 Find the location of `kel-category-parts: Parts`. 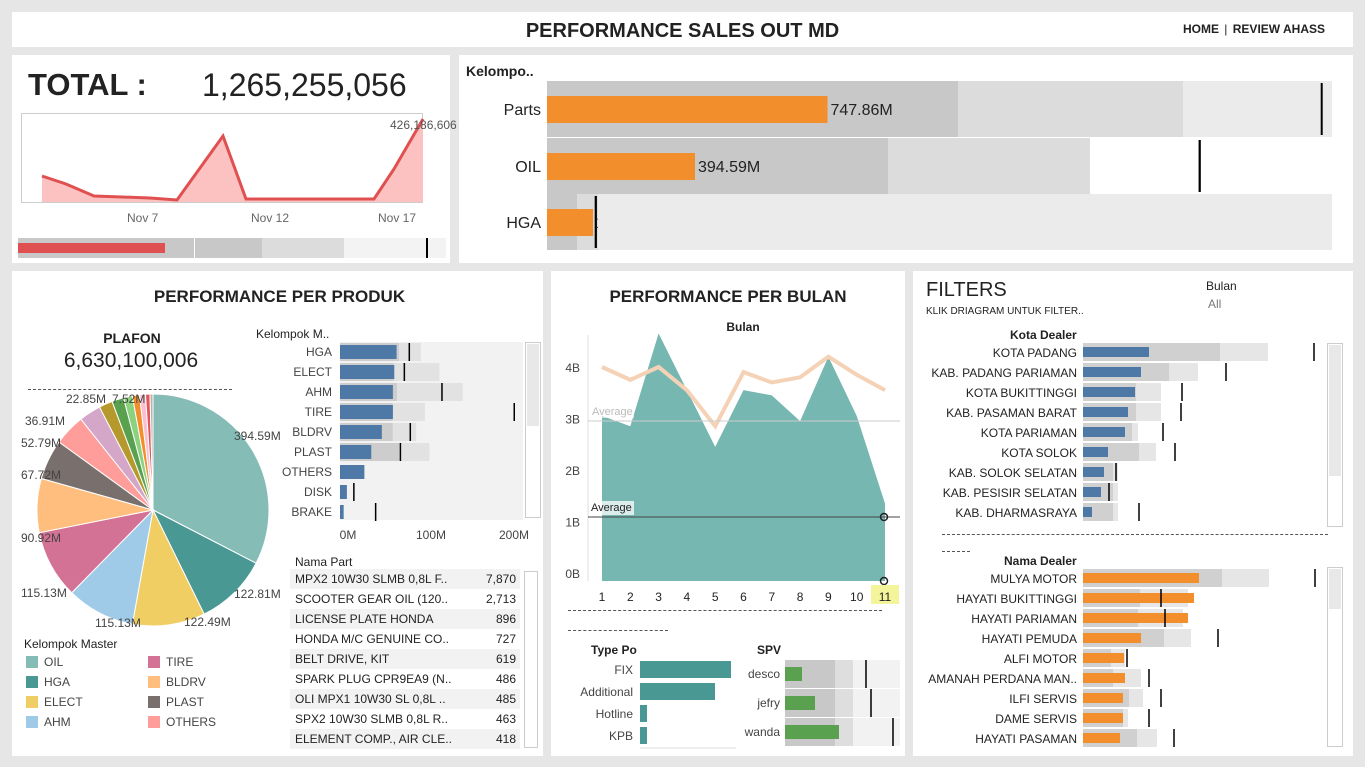

kel-category-parts: Parts is located at coordinates (522, 110).